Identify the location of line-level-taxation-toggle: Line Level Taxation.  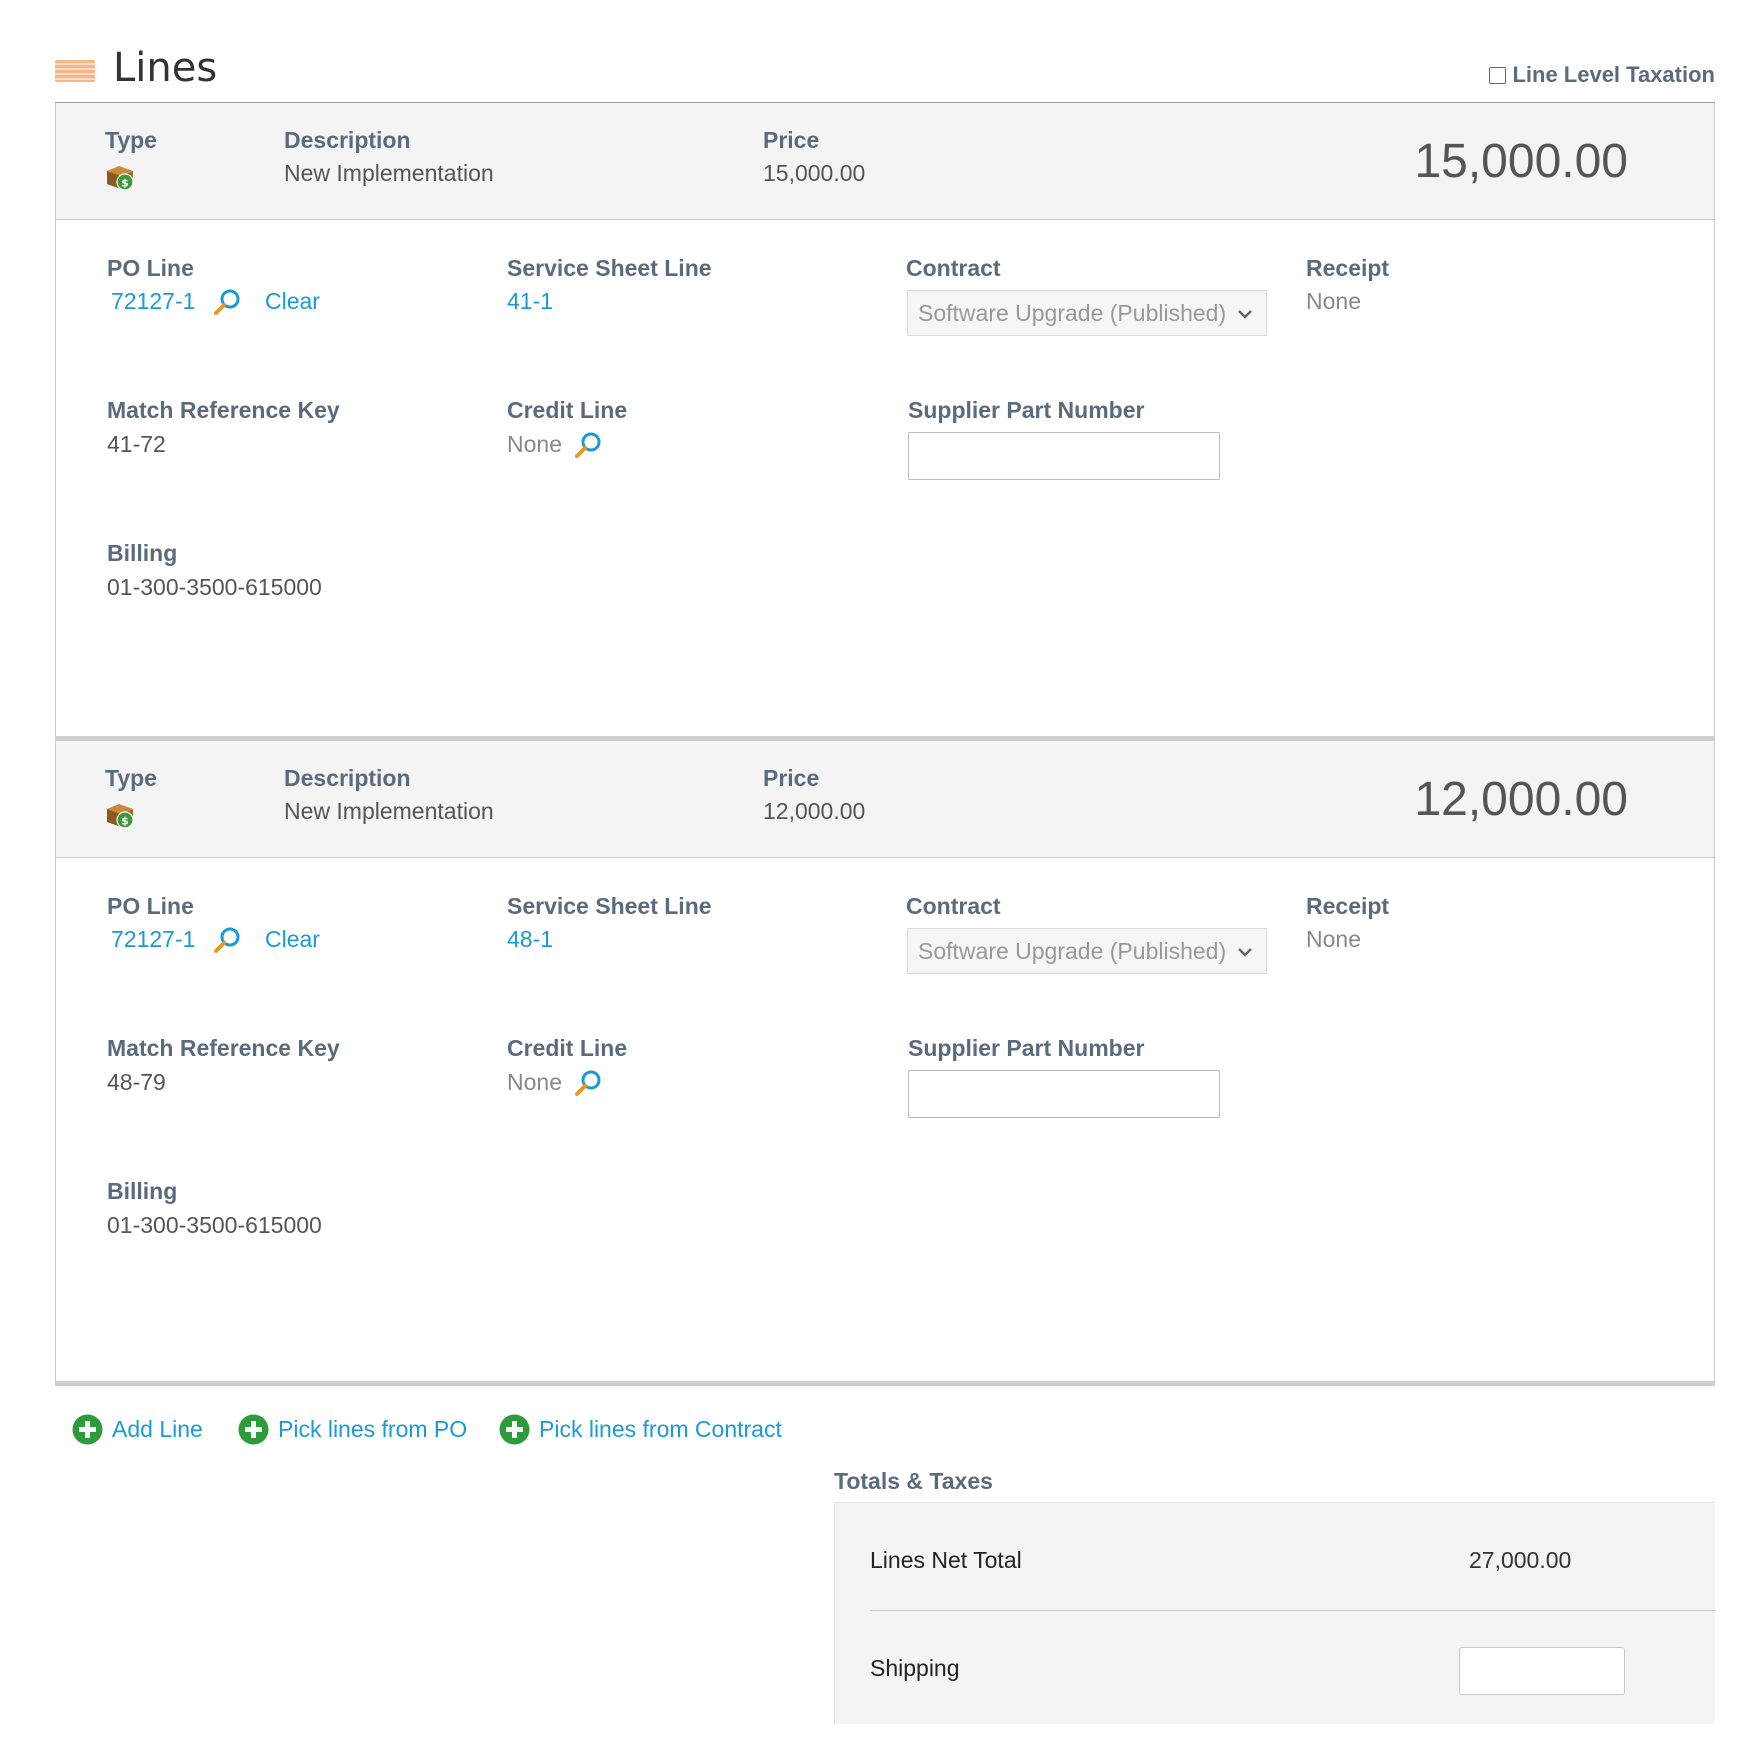
(1602, 75).